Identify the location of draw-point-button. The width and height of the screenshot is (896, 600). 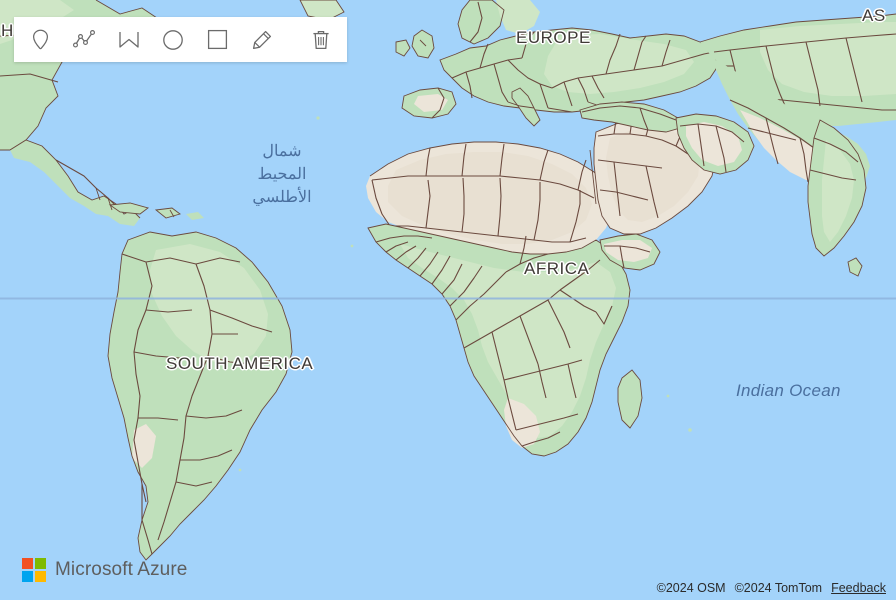
(40, 40).